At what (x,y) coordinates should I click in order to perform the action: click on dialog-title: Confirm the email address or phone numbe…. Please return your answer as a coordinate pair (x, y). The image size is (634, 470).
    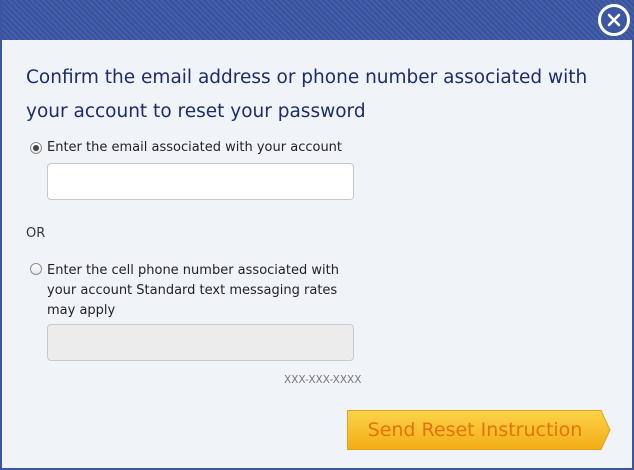
    Looking at the image, I should click on (307, 94).